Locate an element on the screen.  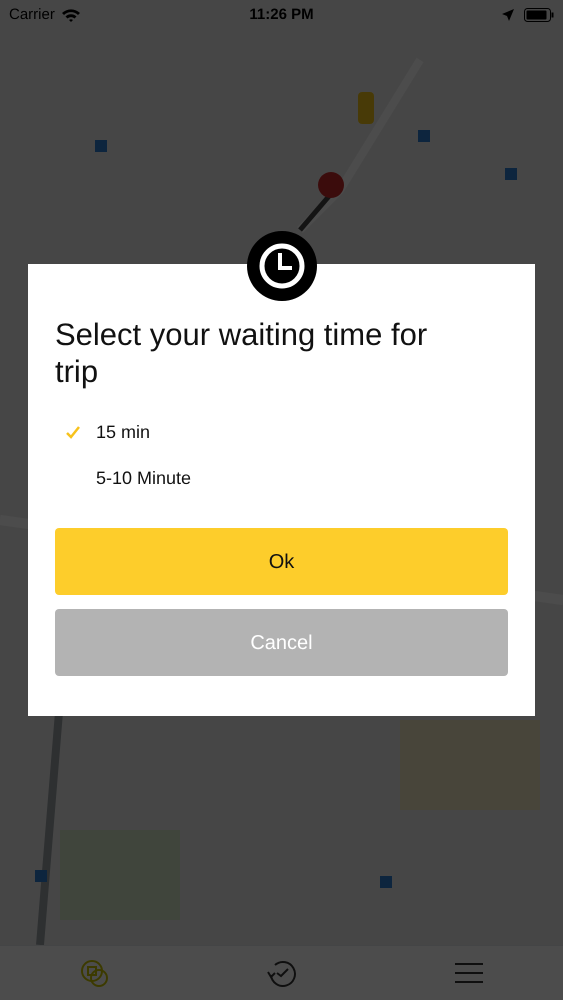
ok-button: Ok is located at coordinates (281, 561).